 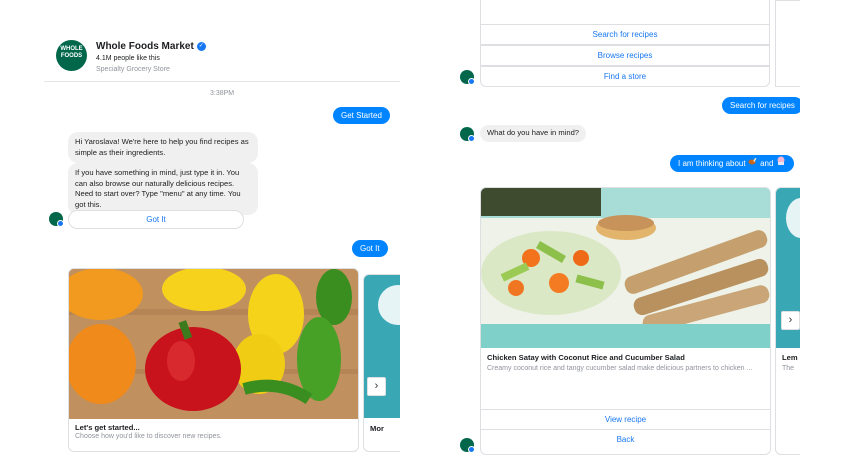 I want to click on user-message-text: I am thinking about, so click(x=712, y=163).